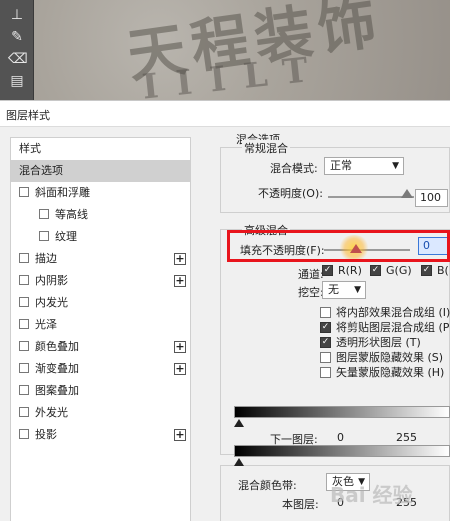  What do you see at coordinates (100, 303) in the screenshot?
I see `style-item: 内发光` at bounding box center [100, 303].